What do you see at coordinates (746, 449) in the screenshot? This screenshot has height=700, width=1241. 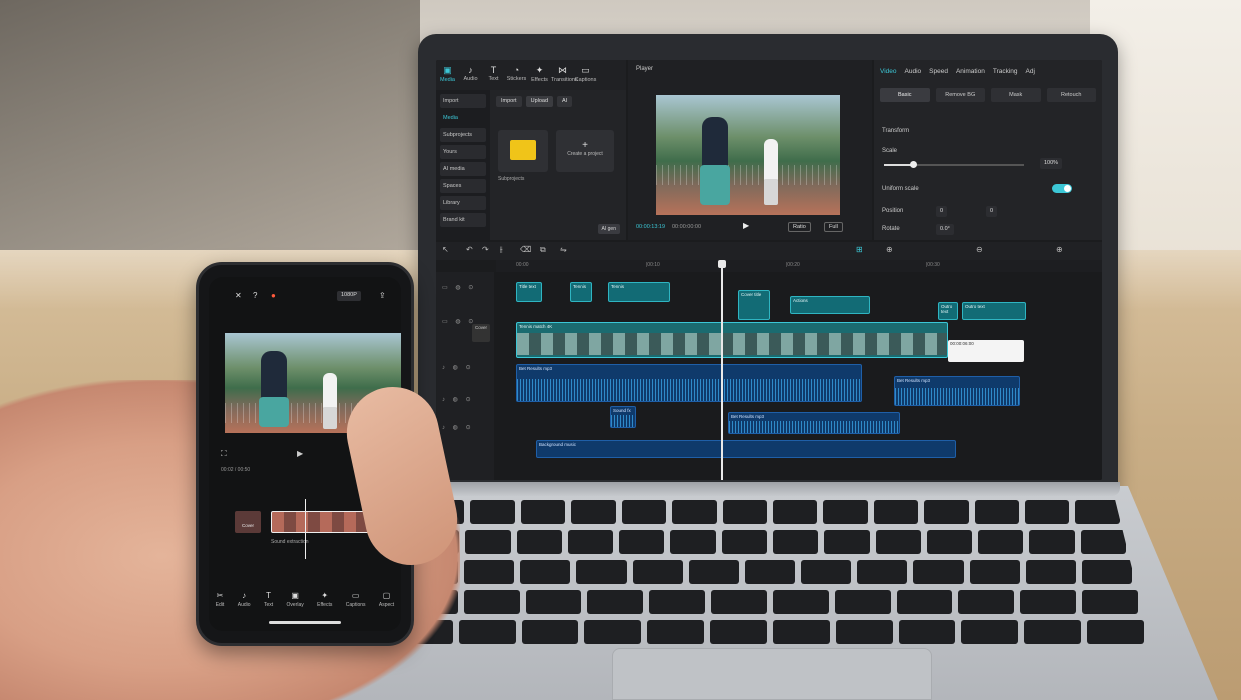 I see `audio-clip: Background music` at bounding box center [746, 449].